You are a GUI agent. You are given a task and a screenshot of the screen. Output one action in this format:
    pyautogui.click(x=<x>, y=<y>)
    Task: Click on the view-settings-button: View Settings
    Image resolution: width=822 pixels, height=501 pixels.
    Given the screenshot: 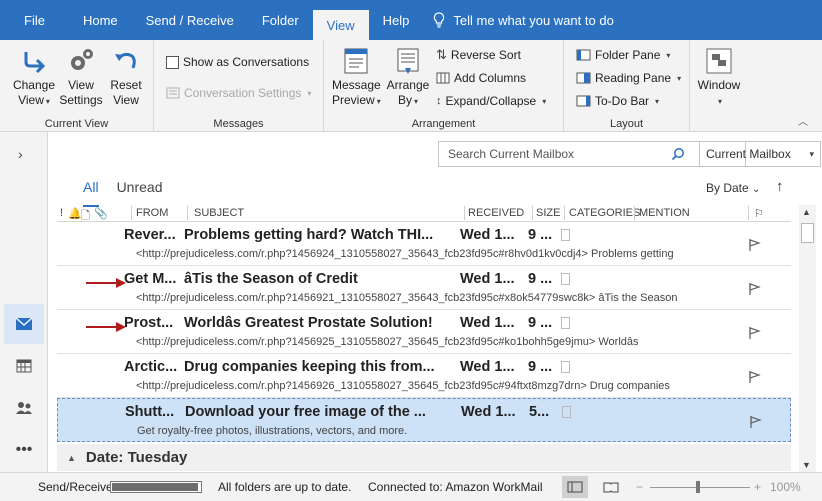 What is the action you would take?
    pyautogui.click(x=81, y=77)
    